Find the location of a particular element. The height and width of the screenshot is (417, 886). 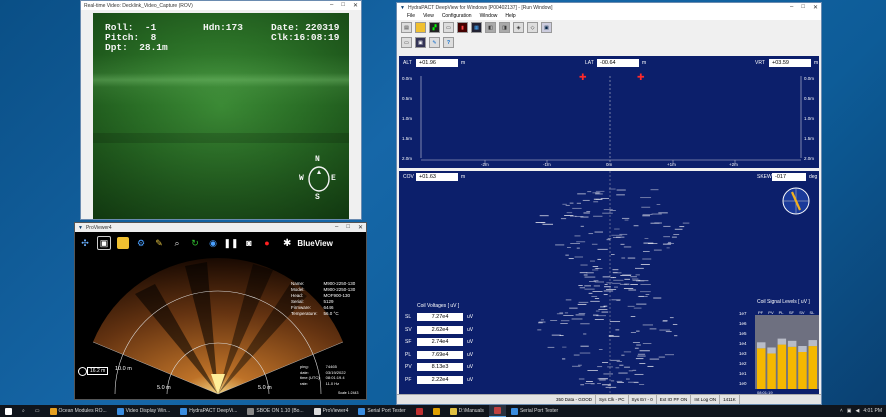

display-icon: ▣ is located at coordinates (420, 42).